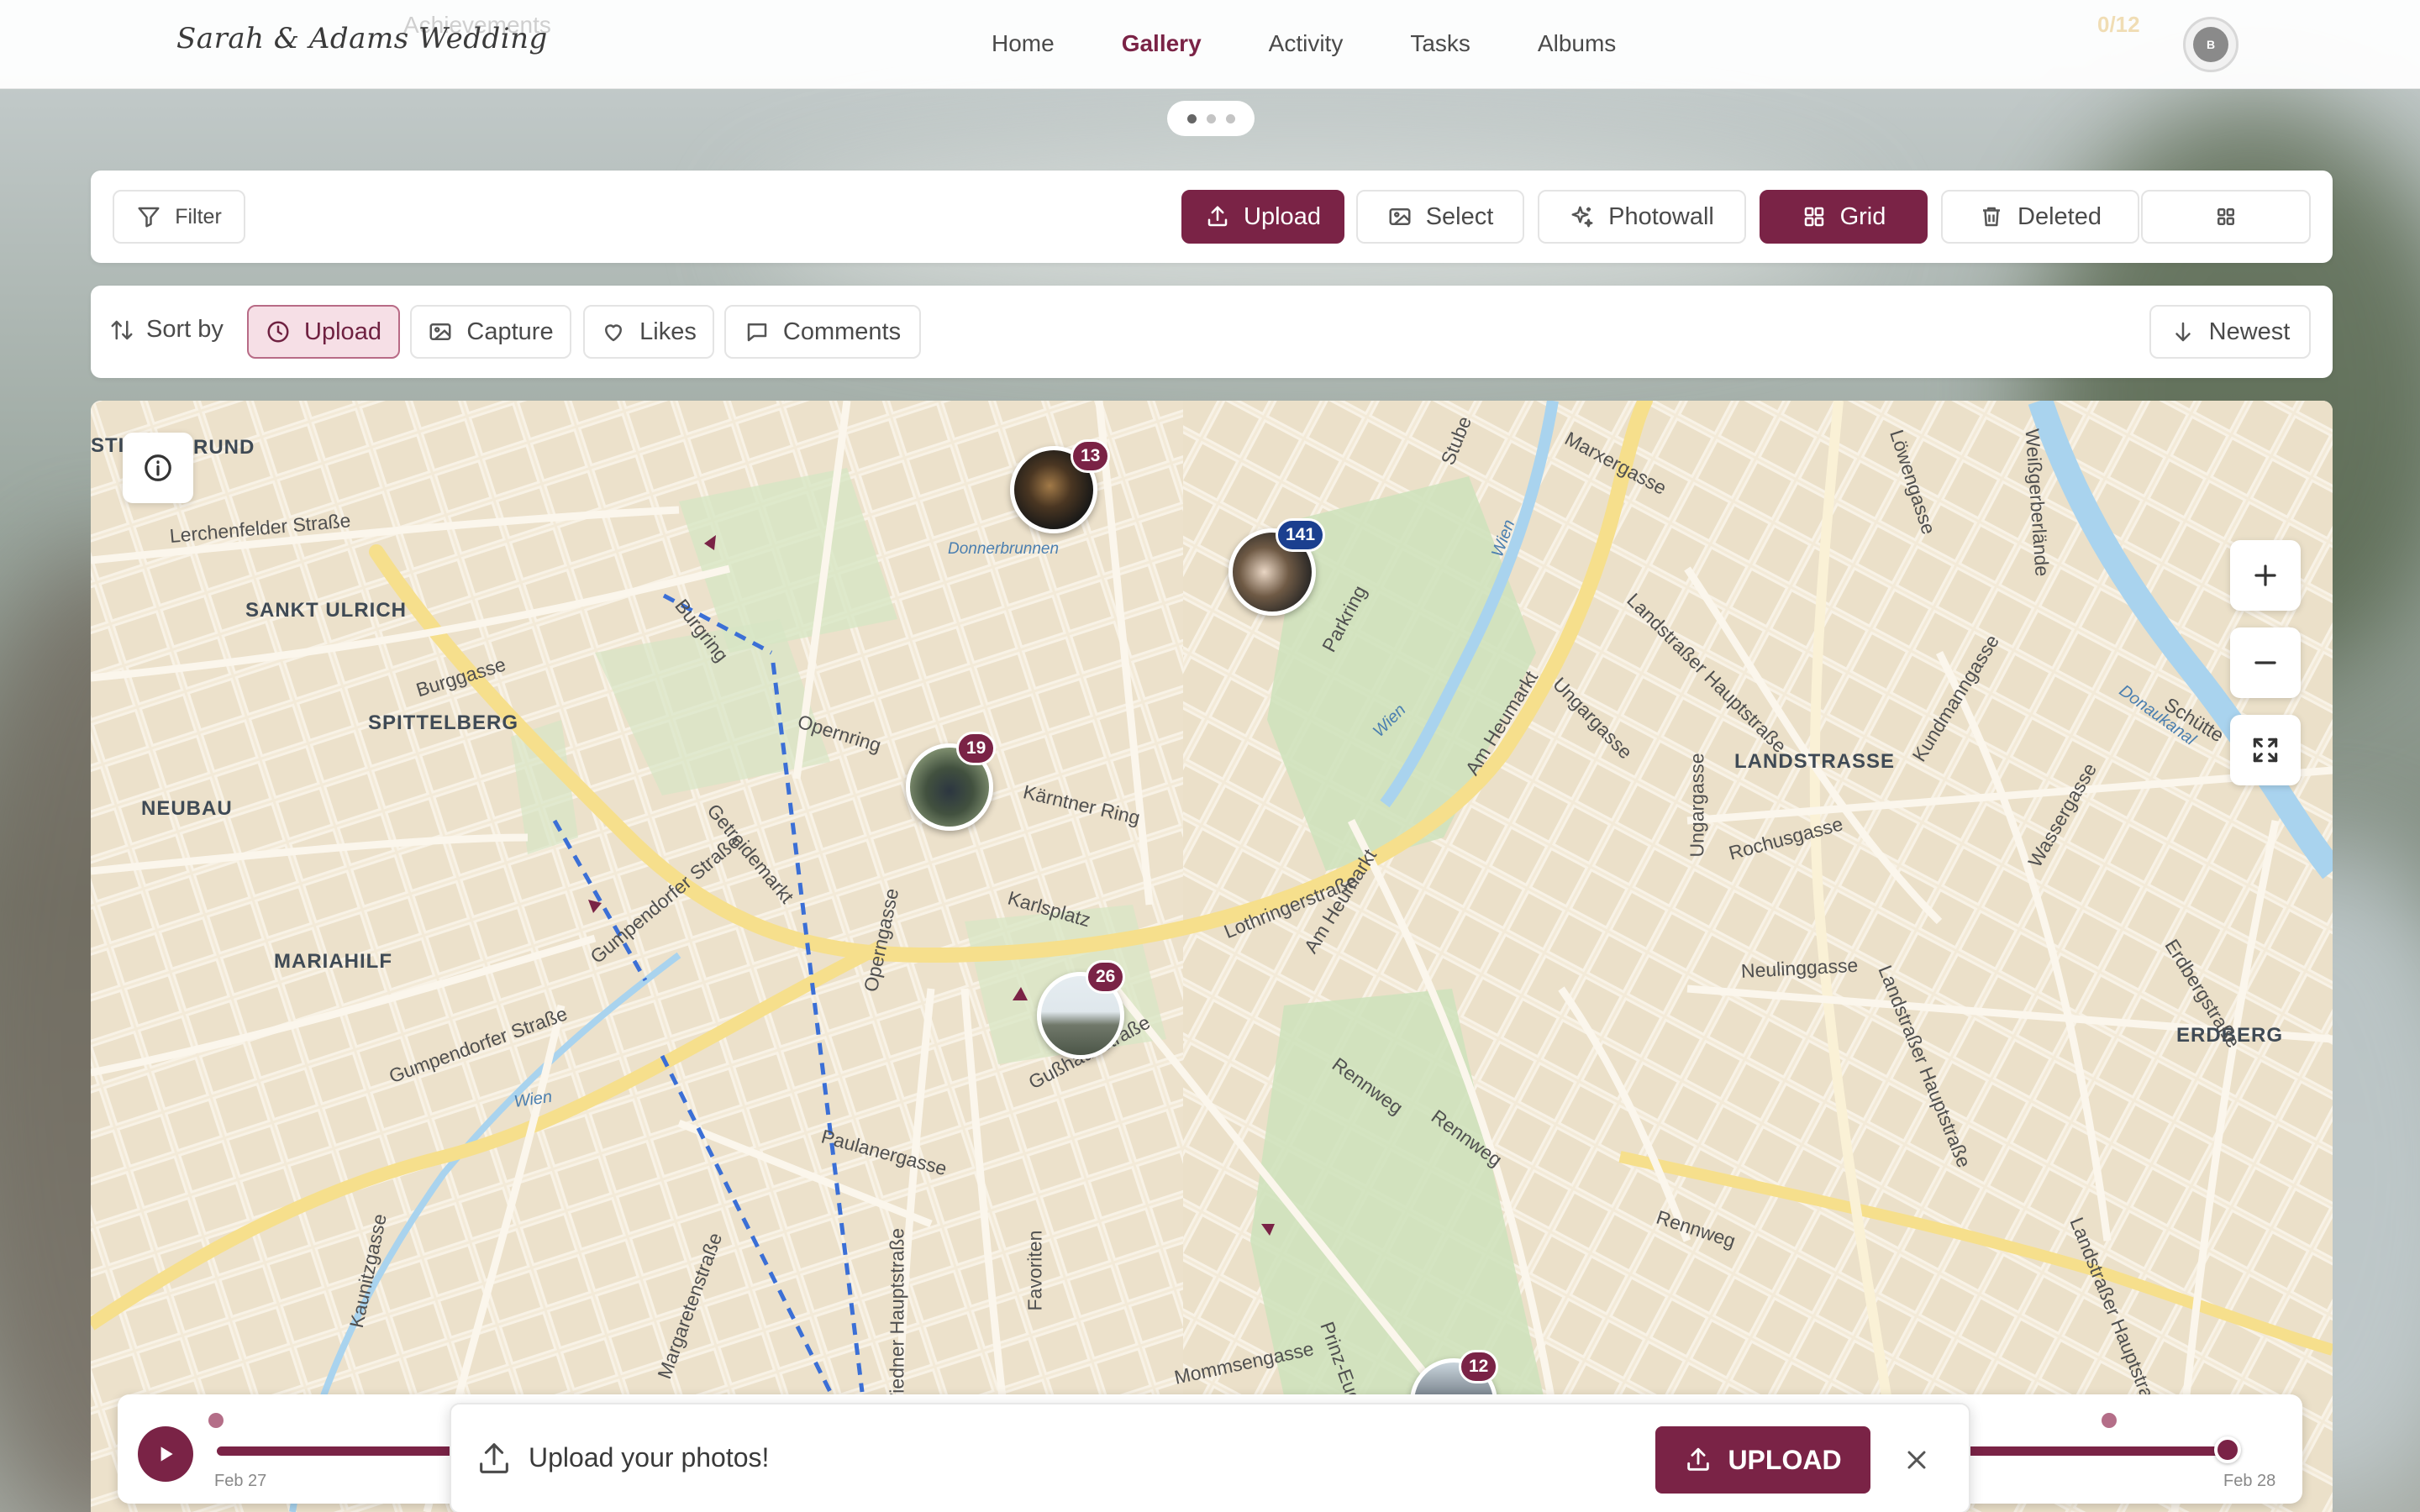 This screenshot has height=1512, width=2420. Describe the element at coordinates (1004, 549) in the screenshot. I see `street-label: Donnerbrunnen` at that location.